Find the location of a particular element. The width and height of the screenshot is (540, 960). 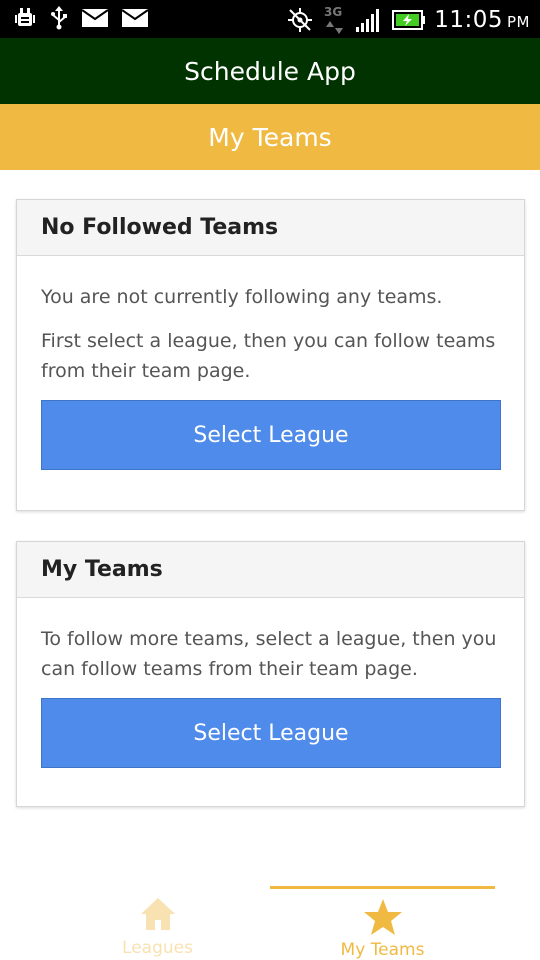

page-header: My Teams is located at coordinates (270, 137).